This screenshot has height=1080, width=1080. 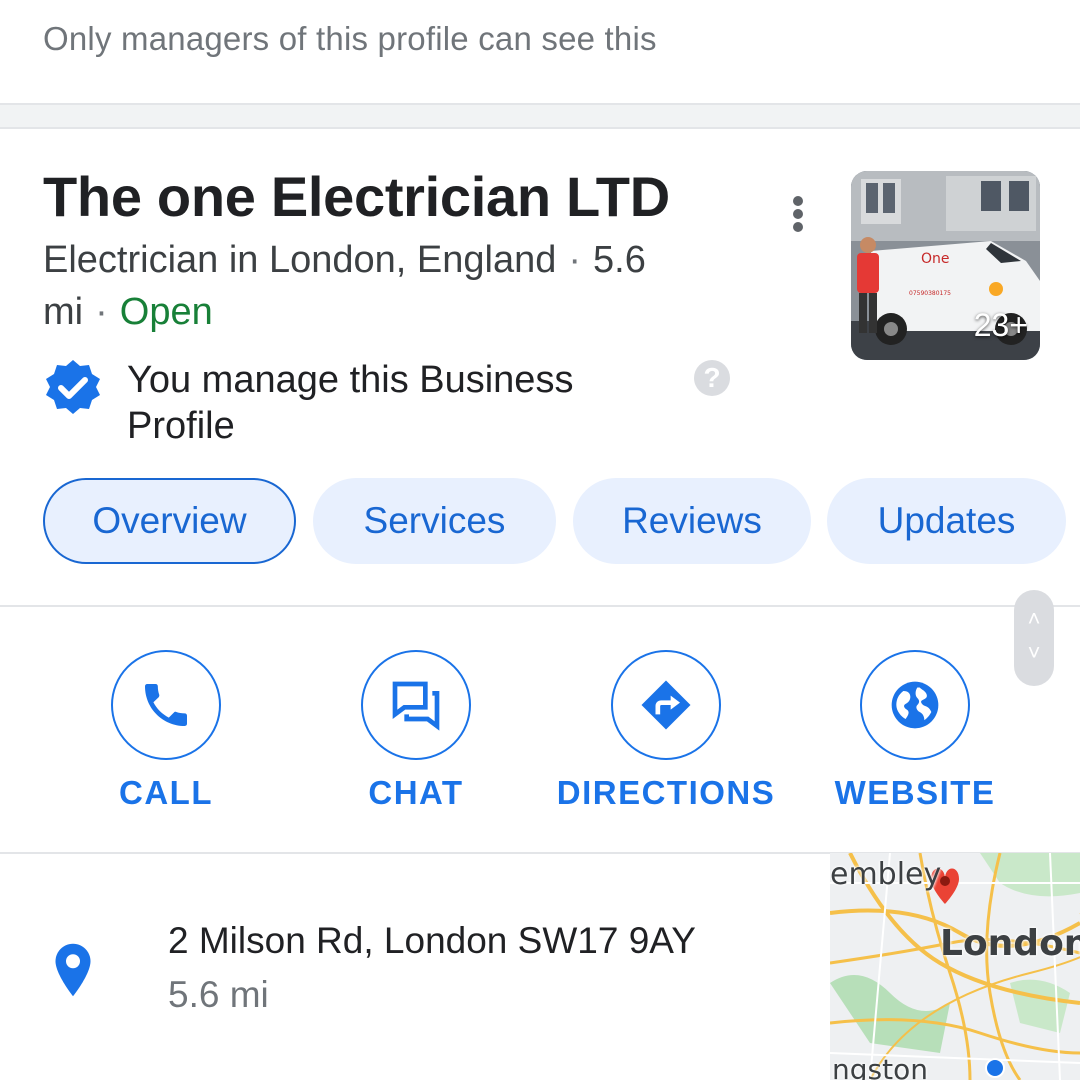 I want to click on globe-icon, so click(x=915, y=705).